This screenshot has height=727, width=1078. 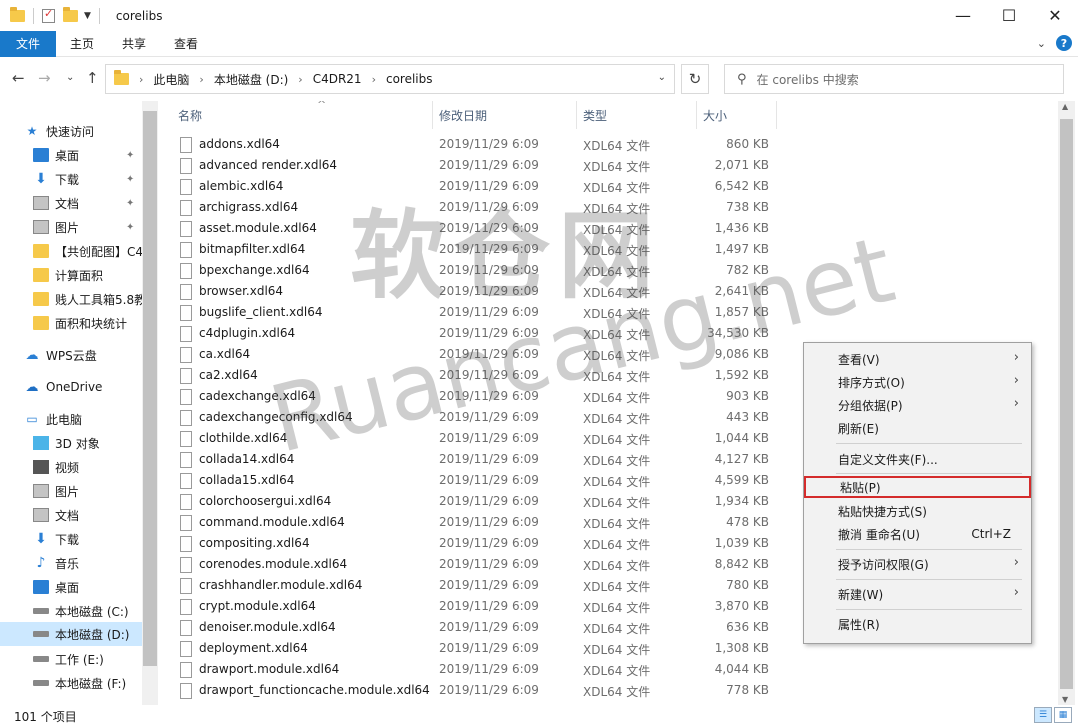 I want to click on sidebar-item-documents: 文档, so click(x=71, y=515).